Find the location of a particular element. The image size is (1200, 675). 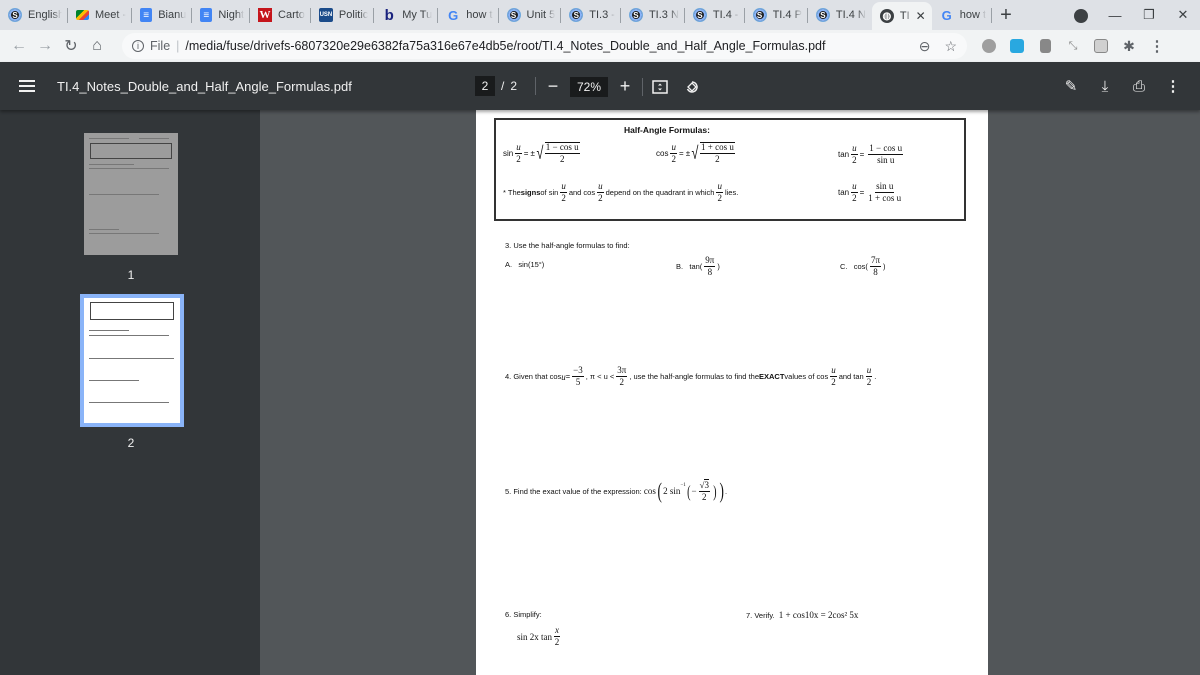

more-options-icon: ⋮ is located at coordinates (1173, 86).